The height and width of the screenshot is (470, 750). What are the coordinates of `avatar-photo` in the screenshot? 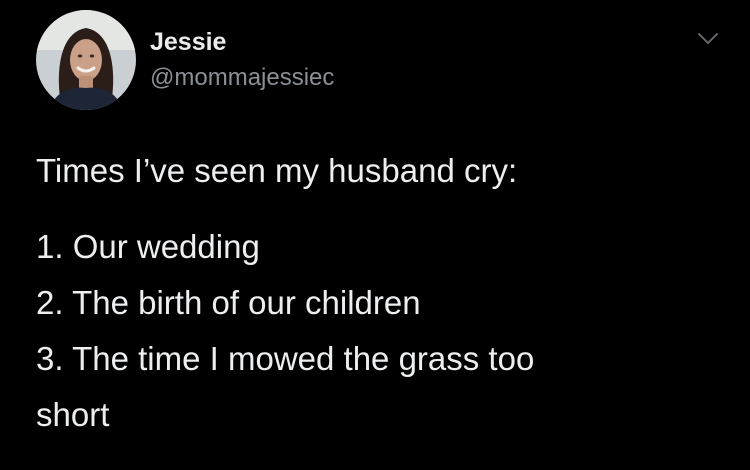 It's located at (86, 60).